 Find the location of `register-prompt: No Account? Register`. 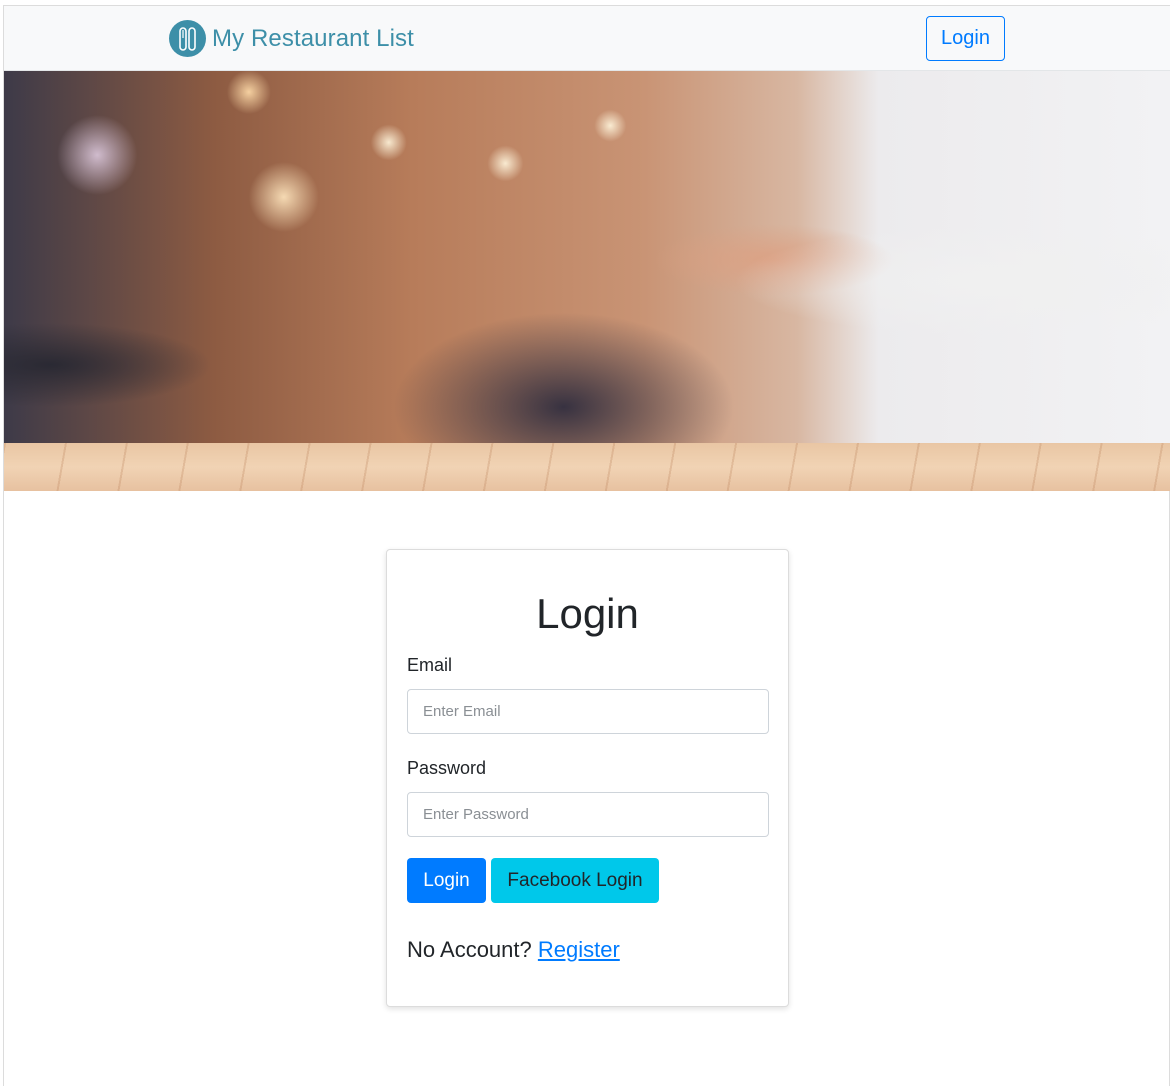

register-prompt: No Account? Register is located at coordinates (513, 950).